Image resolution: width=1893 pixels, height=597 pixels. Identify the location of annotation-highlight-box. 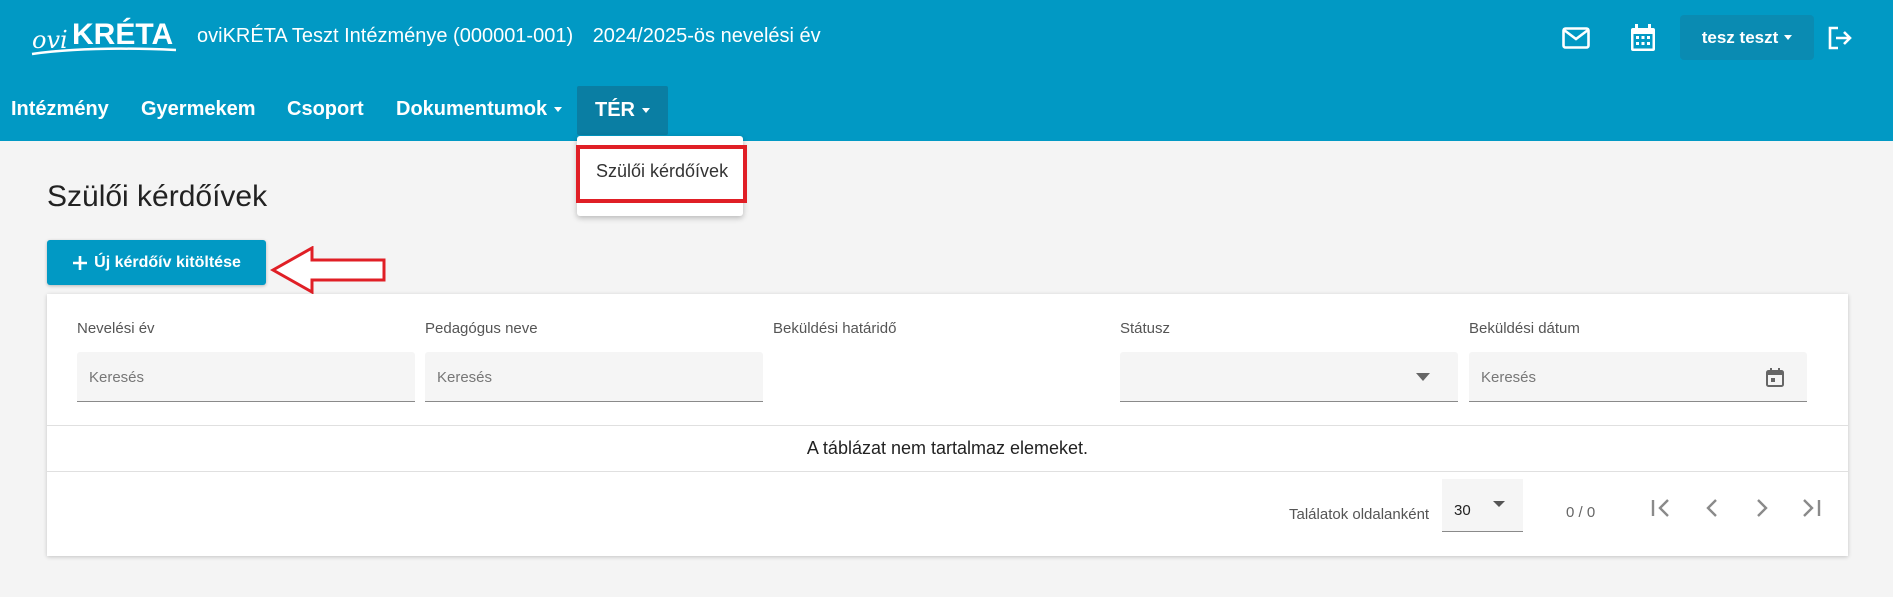
(661, 174).